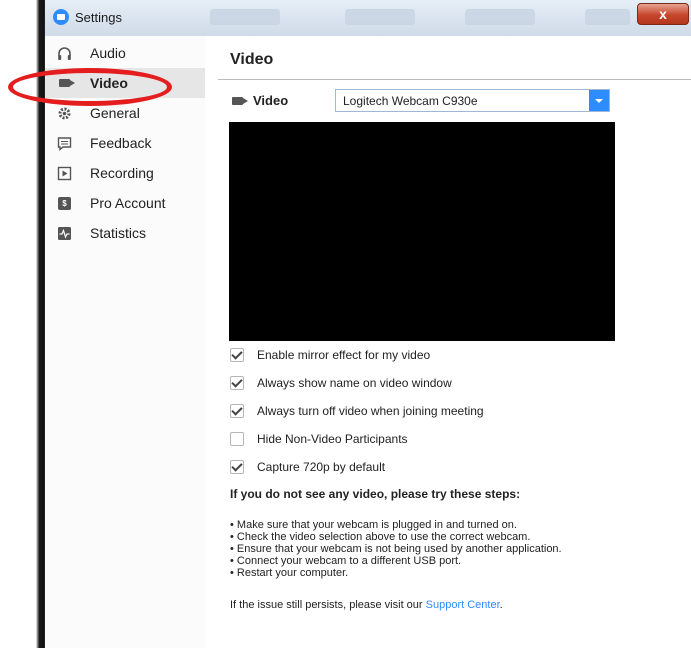 The image size is (691, 648). I want to click on sidebar-item-label: Audio, so click(108, 53).